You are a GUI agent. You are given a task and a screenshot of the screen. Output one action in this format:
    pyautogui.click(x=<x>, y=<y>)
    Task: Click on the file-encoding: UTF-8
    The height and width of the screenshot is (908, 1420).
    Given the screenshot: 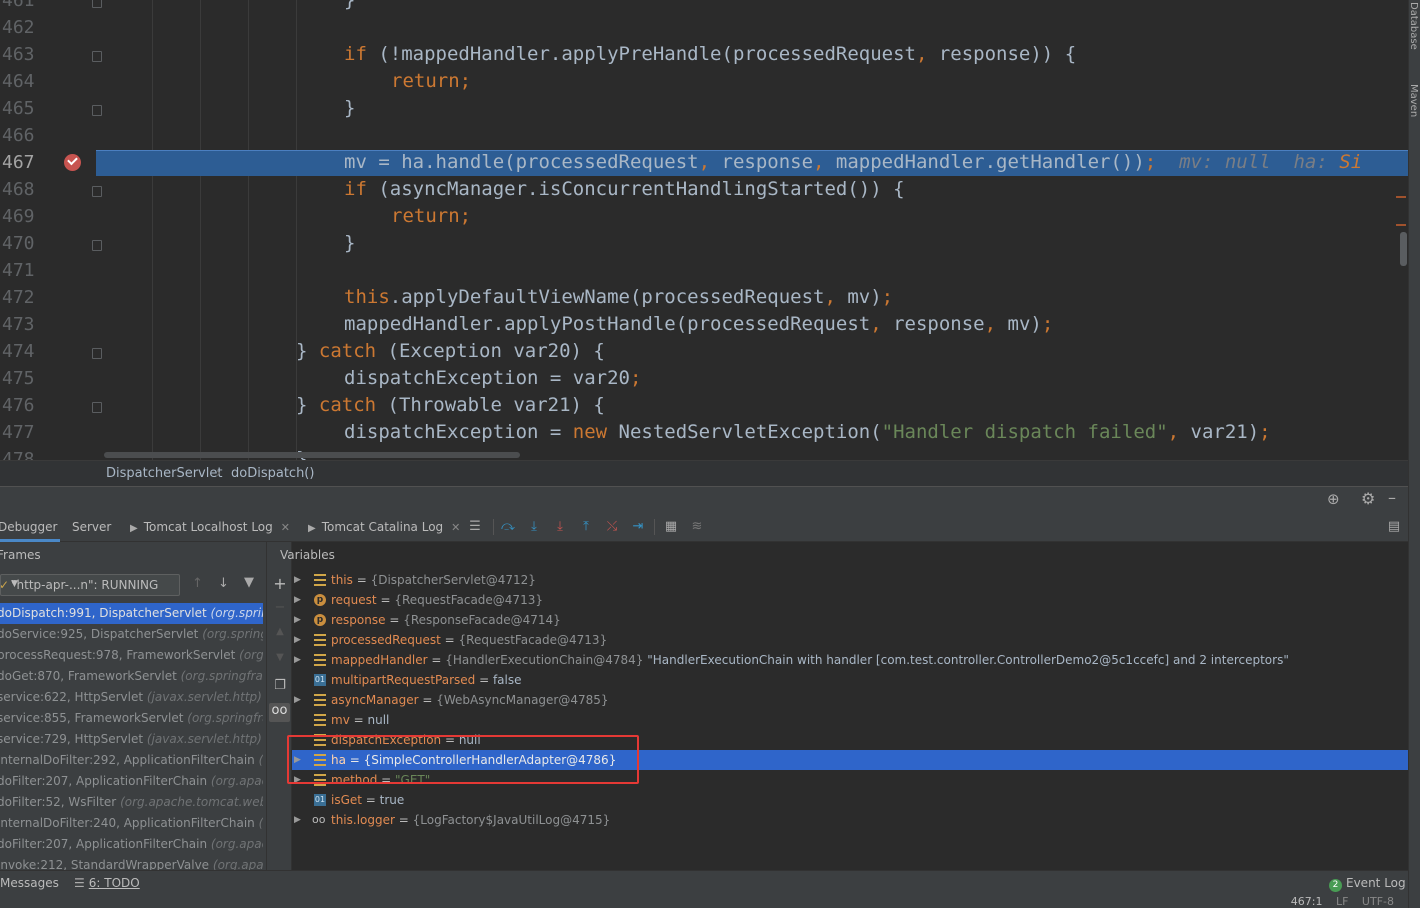 What is the action you would take?
    pyautogui.click(x=1378, y=901)
    